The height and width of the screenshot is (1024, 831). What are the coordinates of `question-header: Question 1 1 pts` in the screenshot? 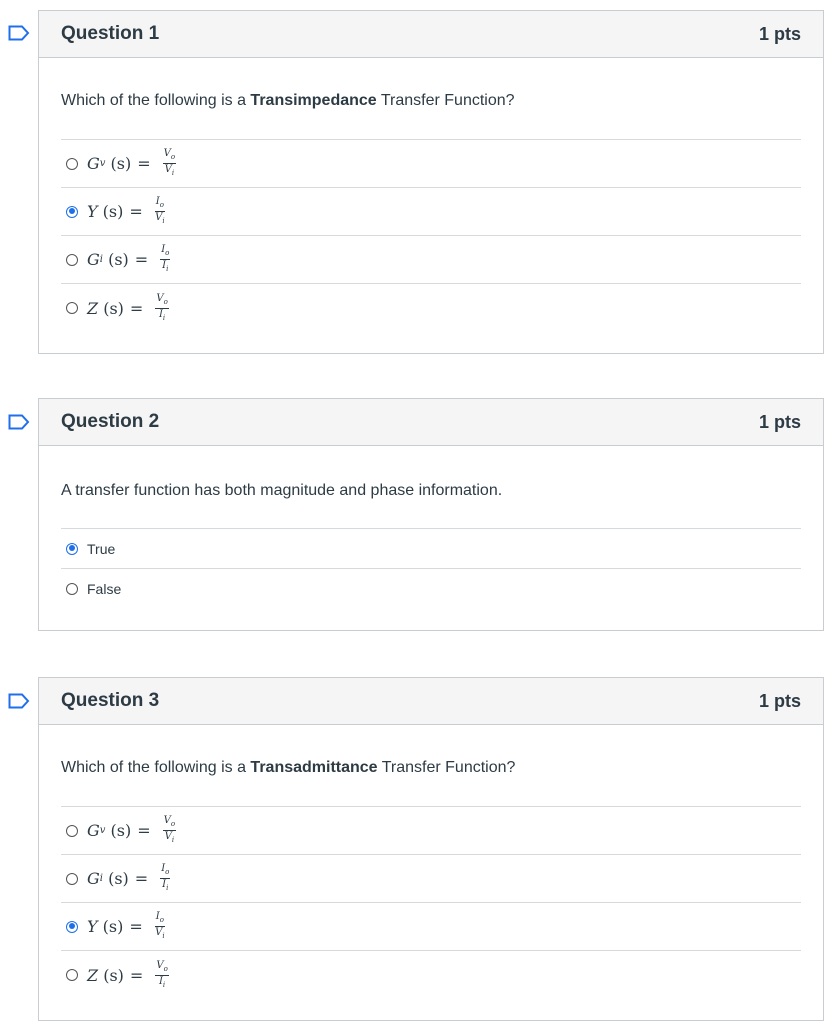 It's located at (431, 34).